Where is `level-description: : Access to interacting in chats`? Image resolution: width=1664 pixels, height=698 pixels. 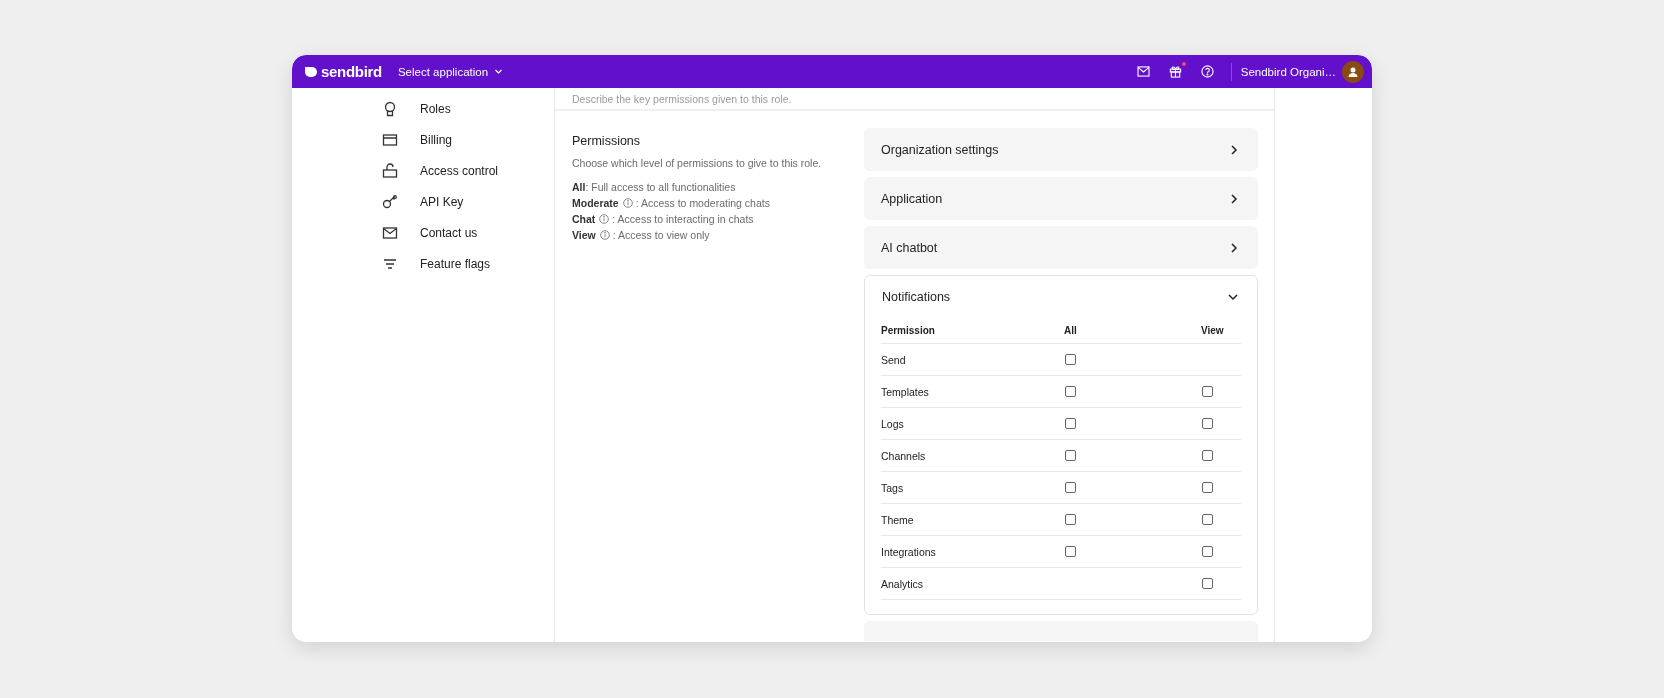 level-description: : Access to interacting in chats is located at coordinates (683, 219).